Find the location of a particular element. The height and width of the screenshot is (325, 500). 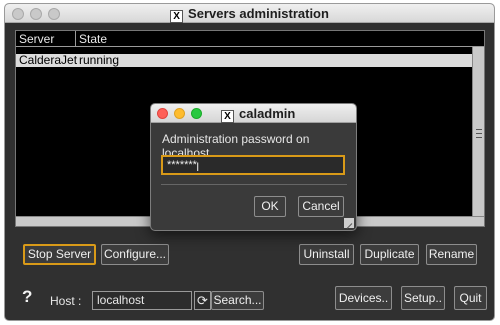

host-input: localhost is located at coordinates (142, 300).